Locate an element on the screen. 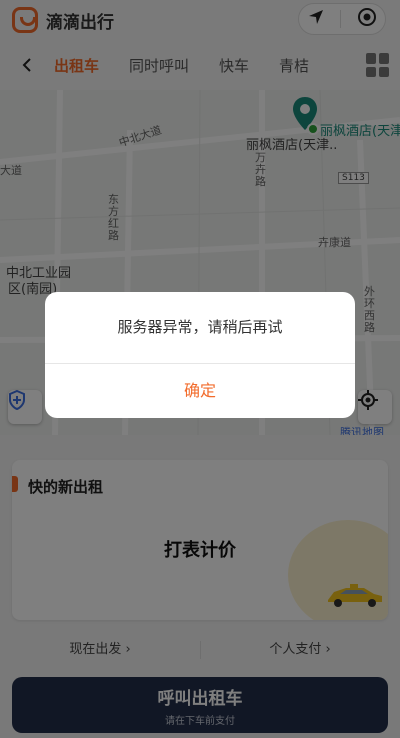 Image resolution: width=400 pixels, height=738 pixels. confirm-button: 确定 is located at coordinates (200, 391).